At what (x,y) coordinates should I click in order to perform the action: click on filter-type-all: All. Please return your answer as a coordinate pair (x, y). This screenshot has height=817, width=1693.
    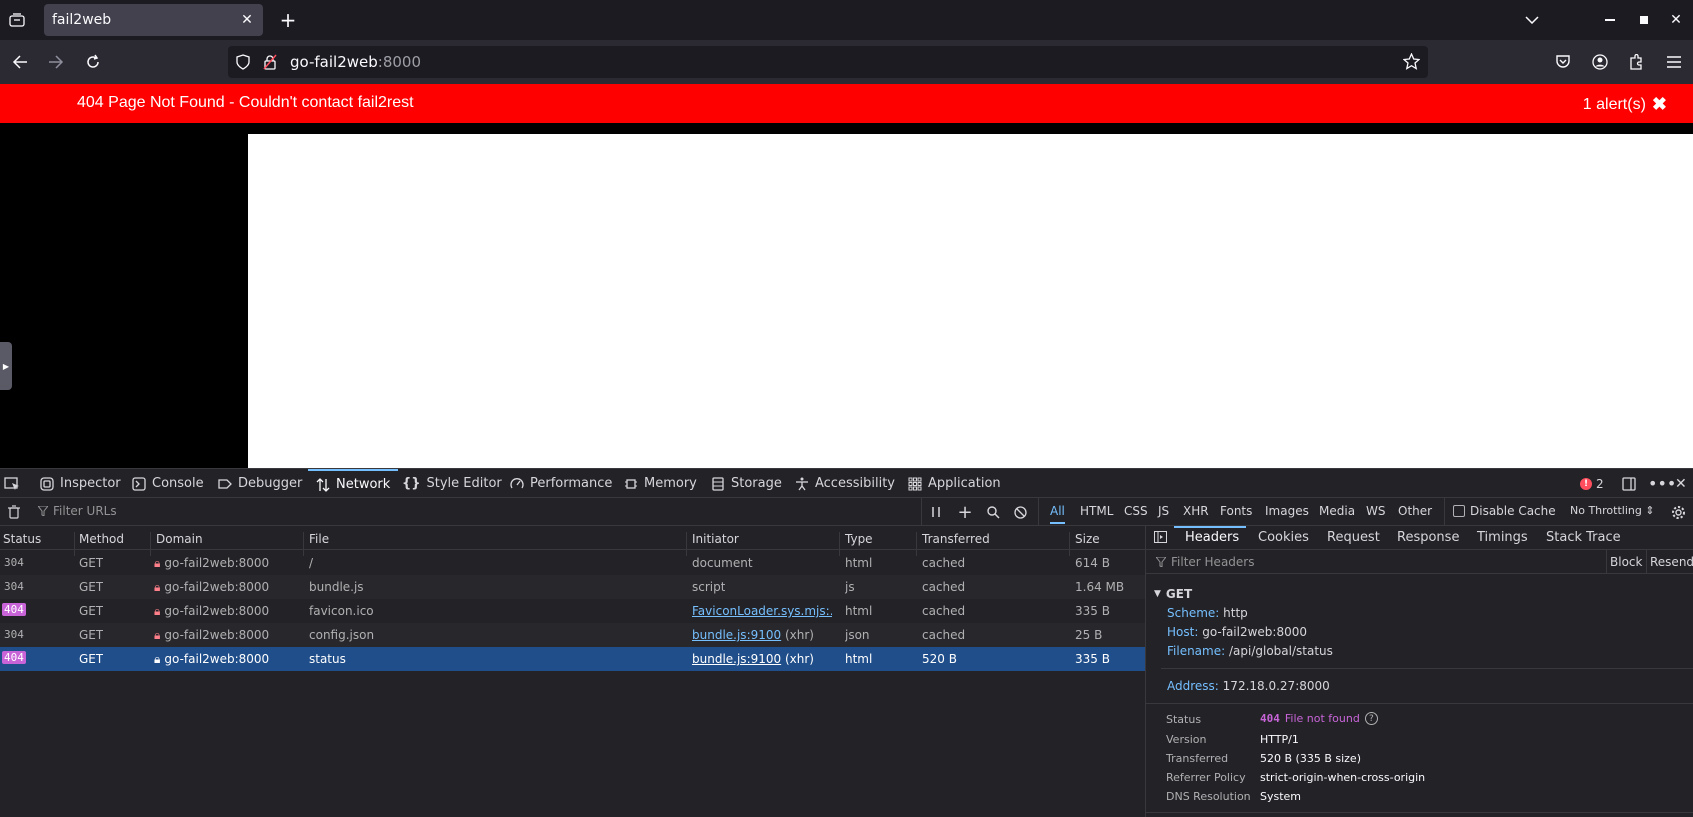
    Looking at the image, I should click on (1057, 514).